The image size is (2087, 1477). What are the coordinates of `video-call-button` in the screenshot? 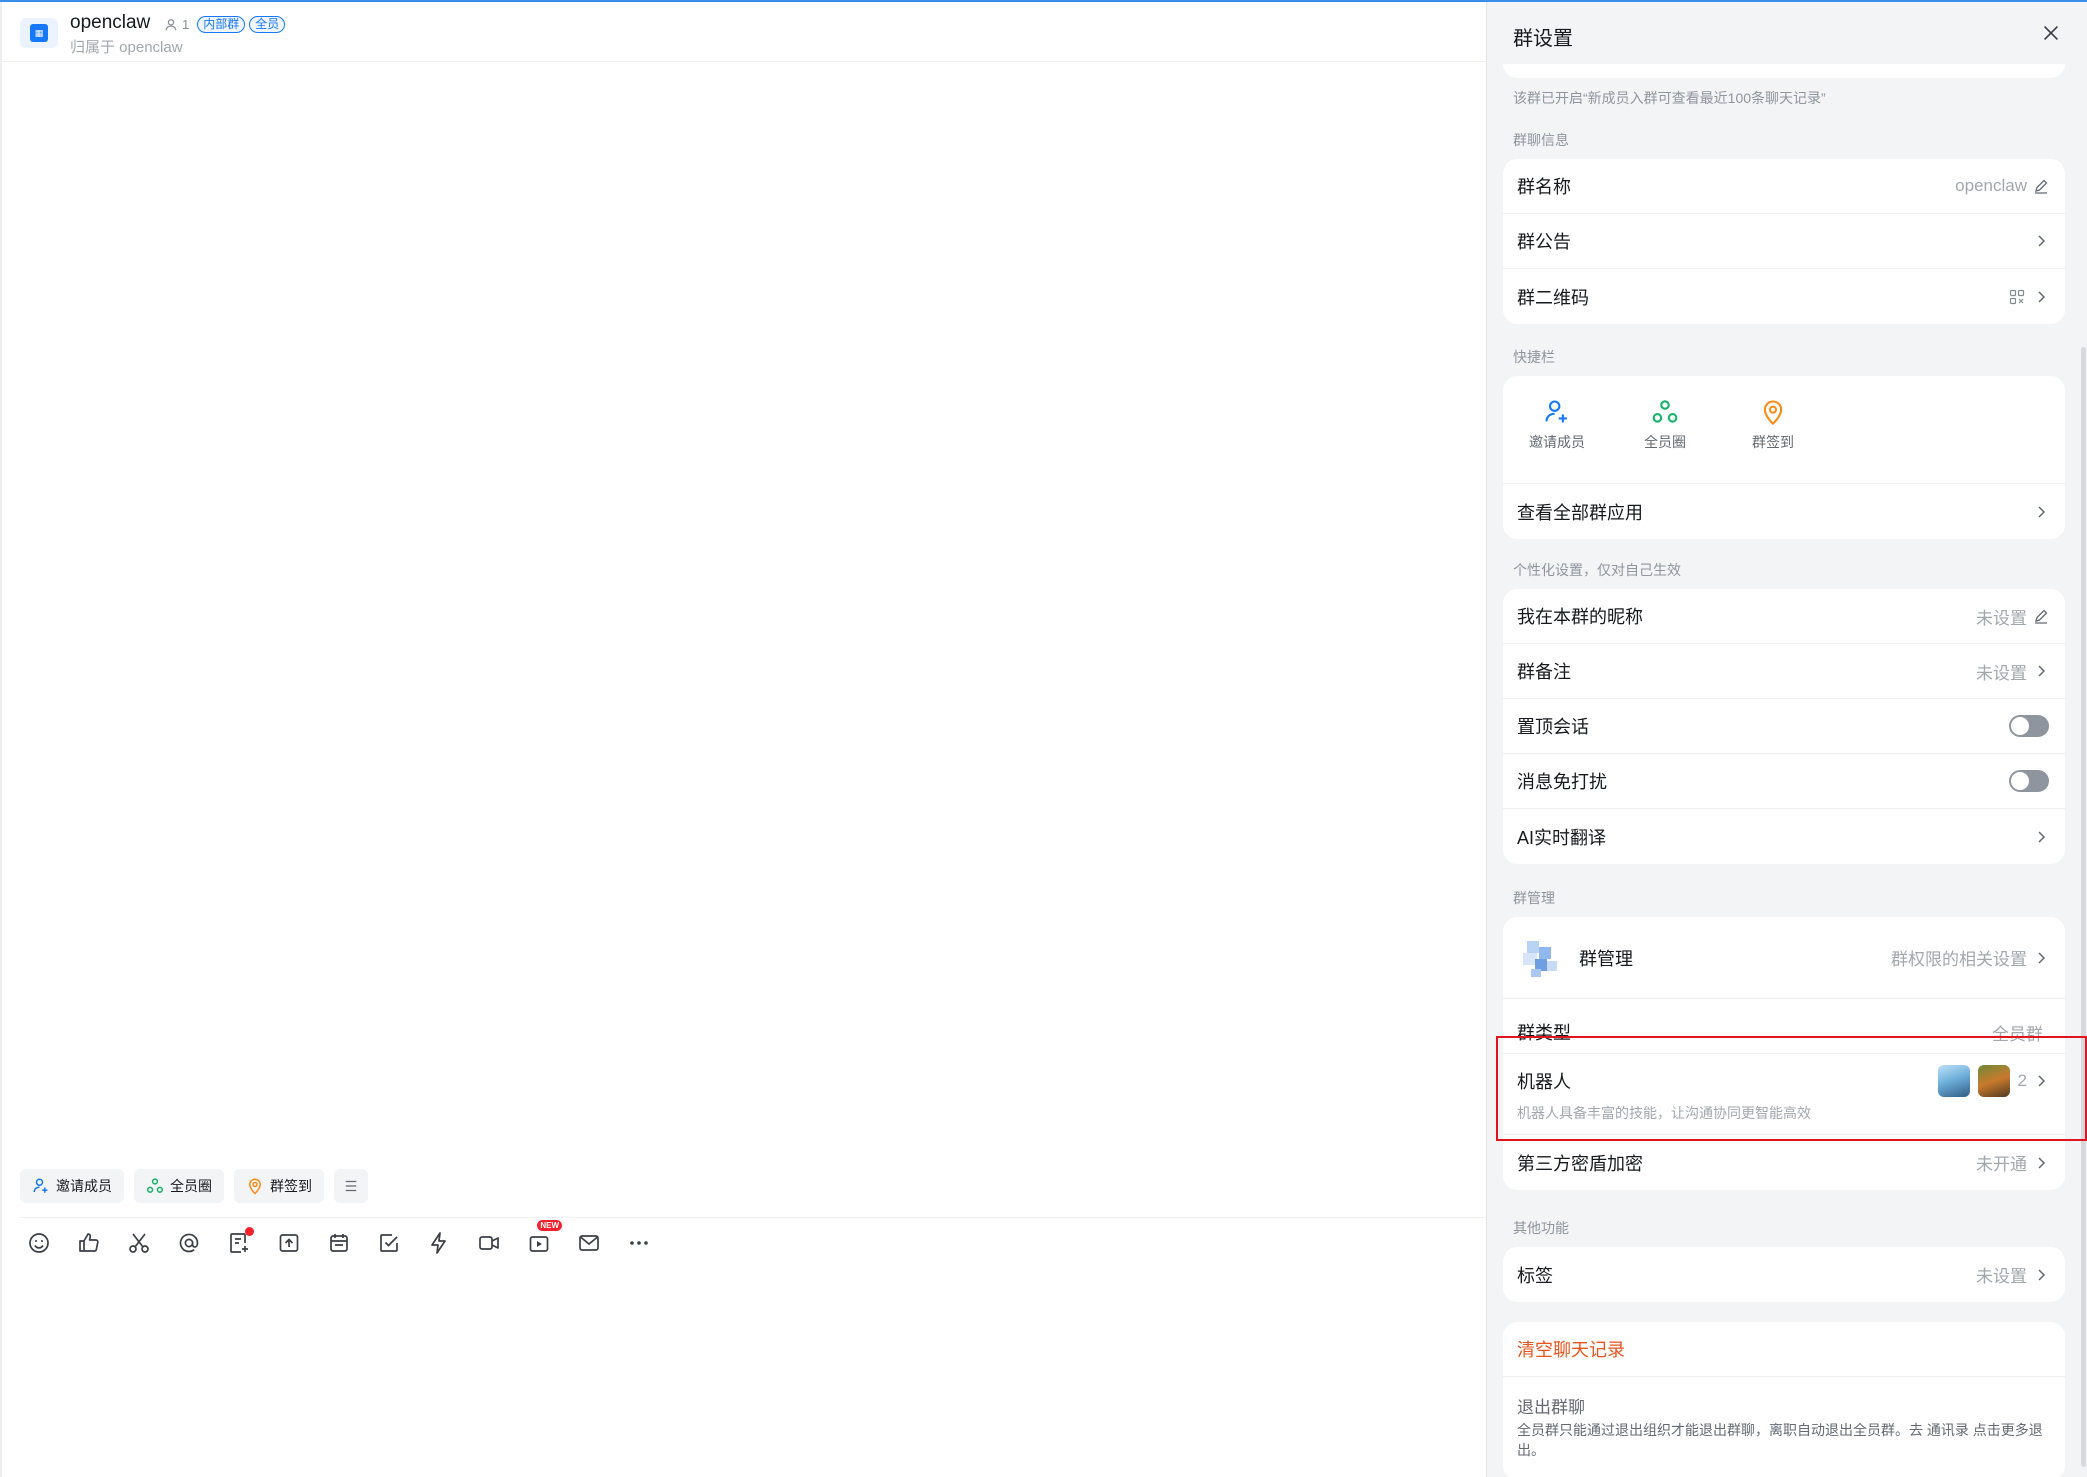 It's located at (489, 1243).